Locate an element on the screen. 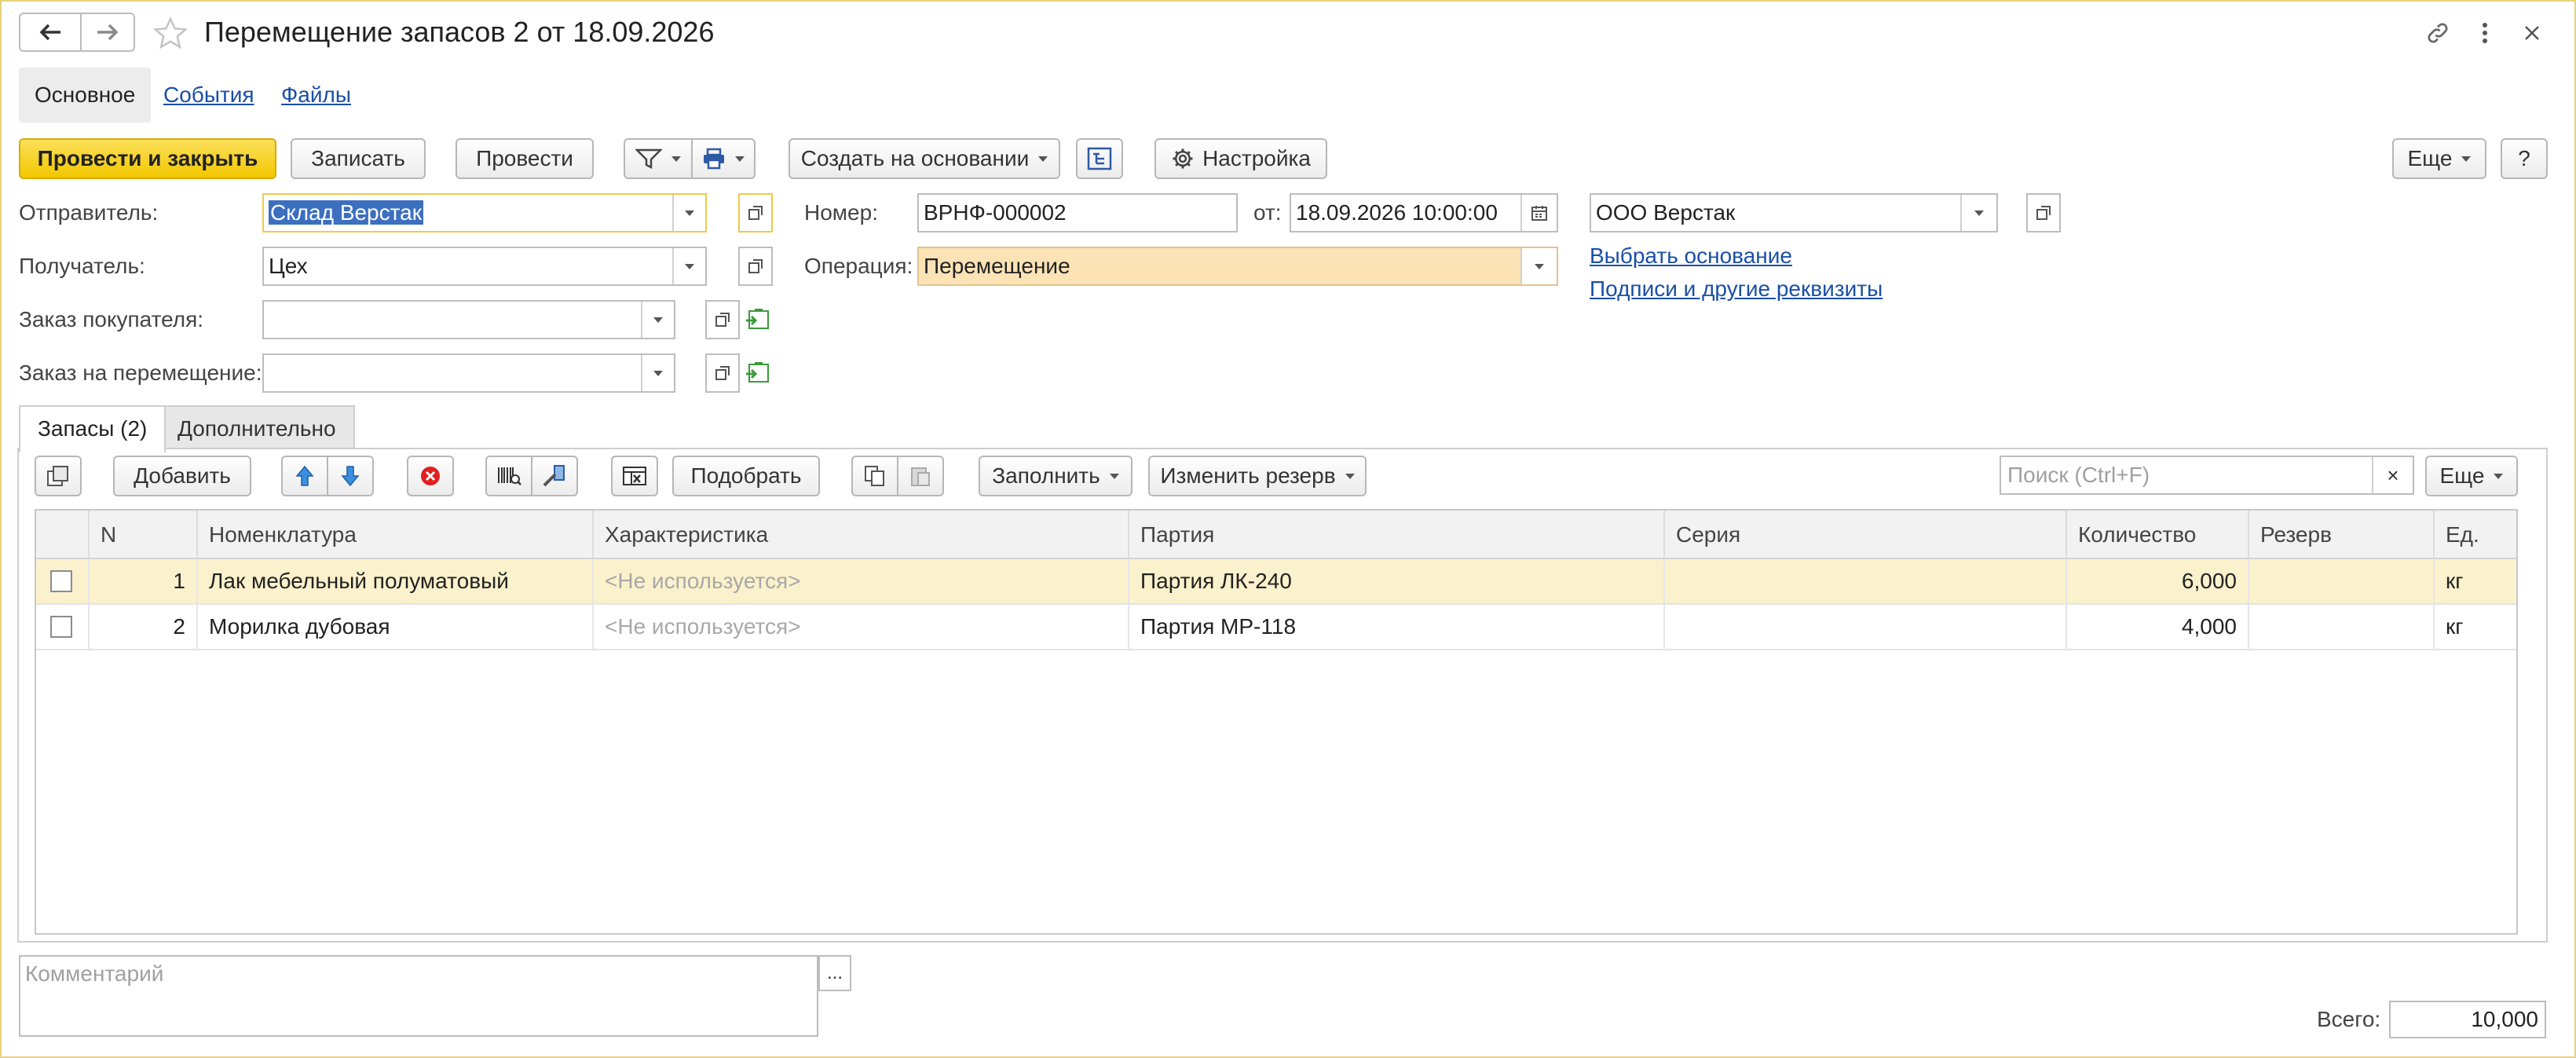  customer-order-label: Заказ покупателя: is located at coordinates (112, 319).